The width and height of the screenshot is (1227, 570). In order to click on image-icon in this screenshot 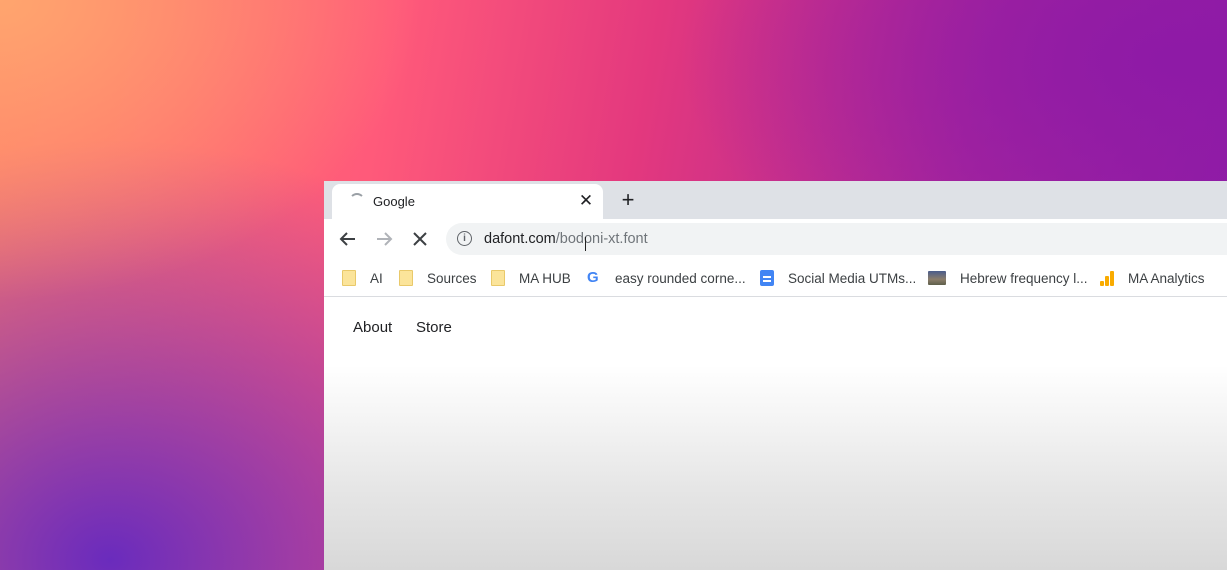, I will do `click(937, 278)`.